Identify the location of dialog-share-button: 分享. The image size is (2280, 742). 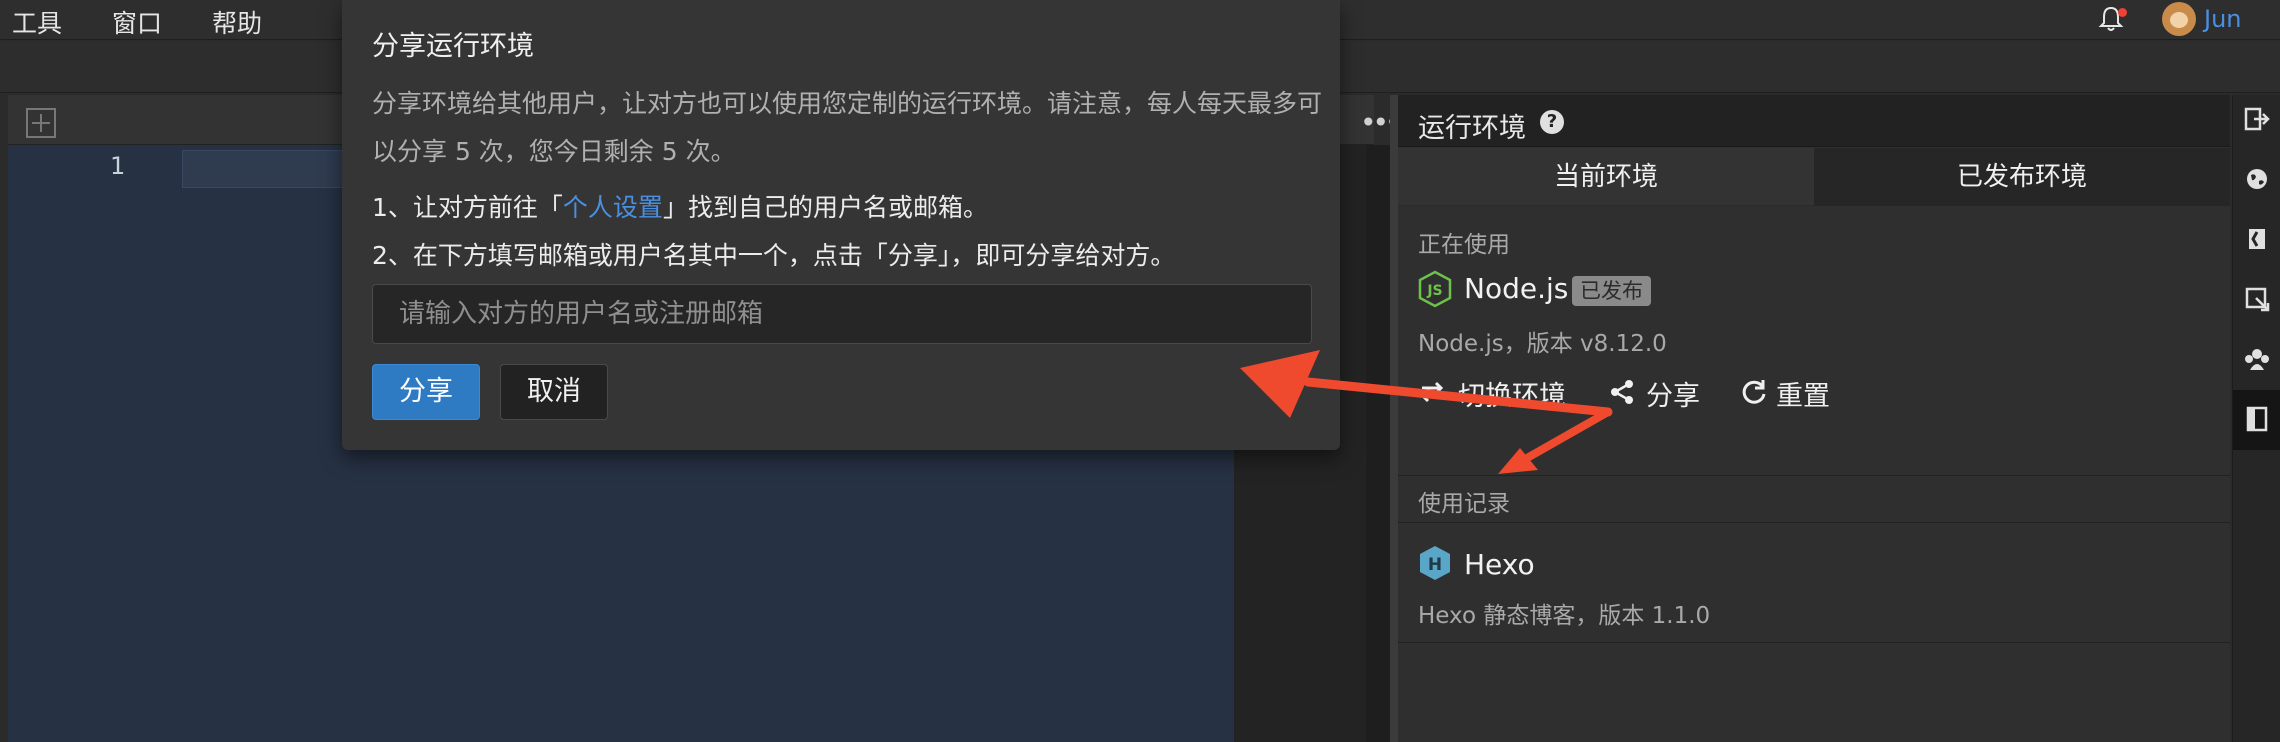
(426, 392).